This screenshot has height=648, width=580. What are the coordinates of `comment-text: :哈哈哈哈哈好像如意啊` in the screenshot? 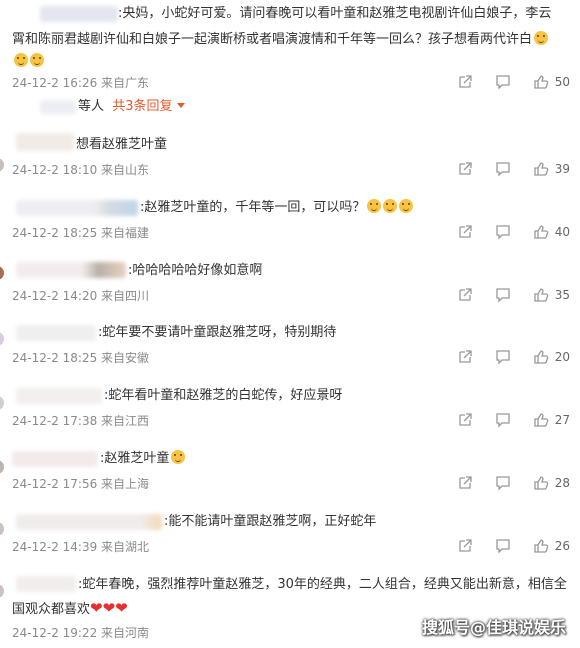 It's located at (195, 270).